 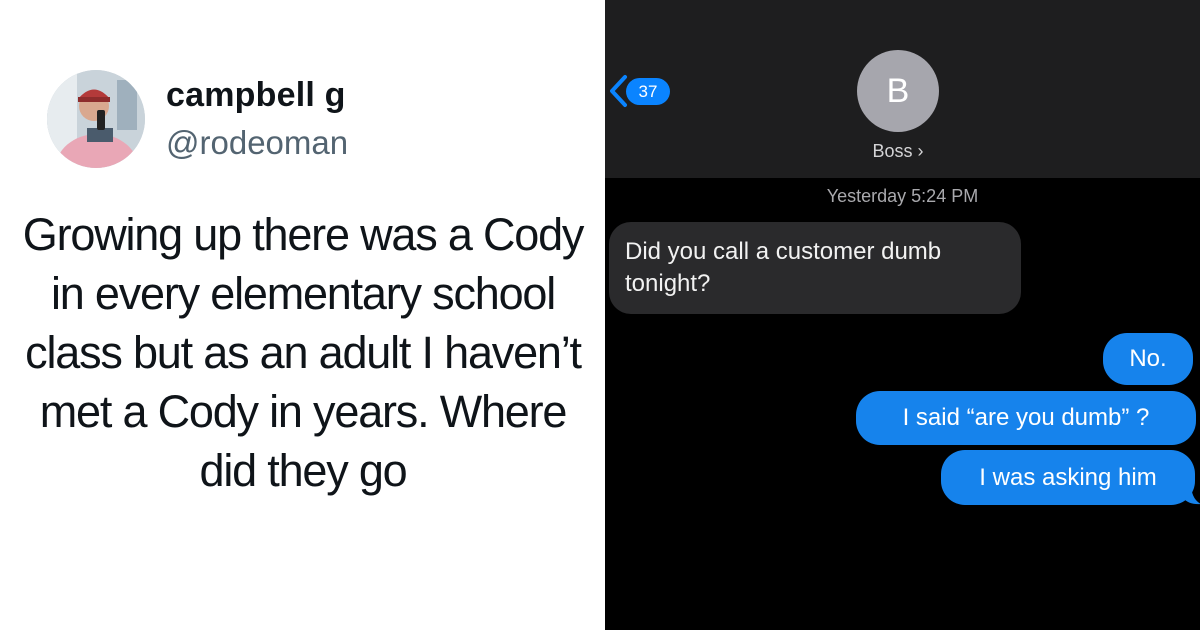 I want to click on display-name: campbell g, so click(x=256, y=95).